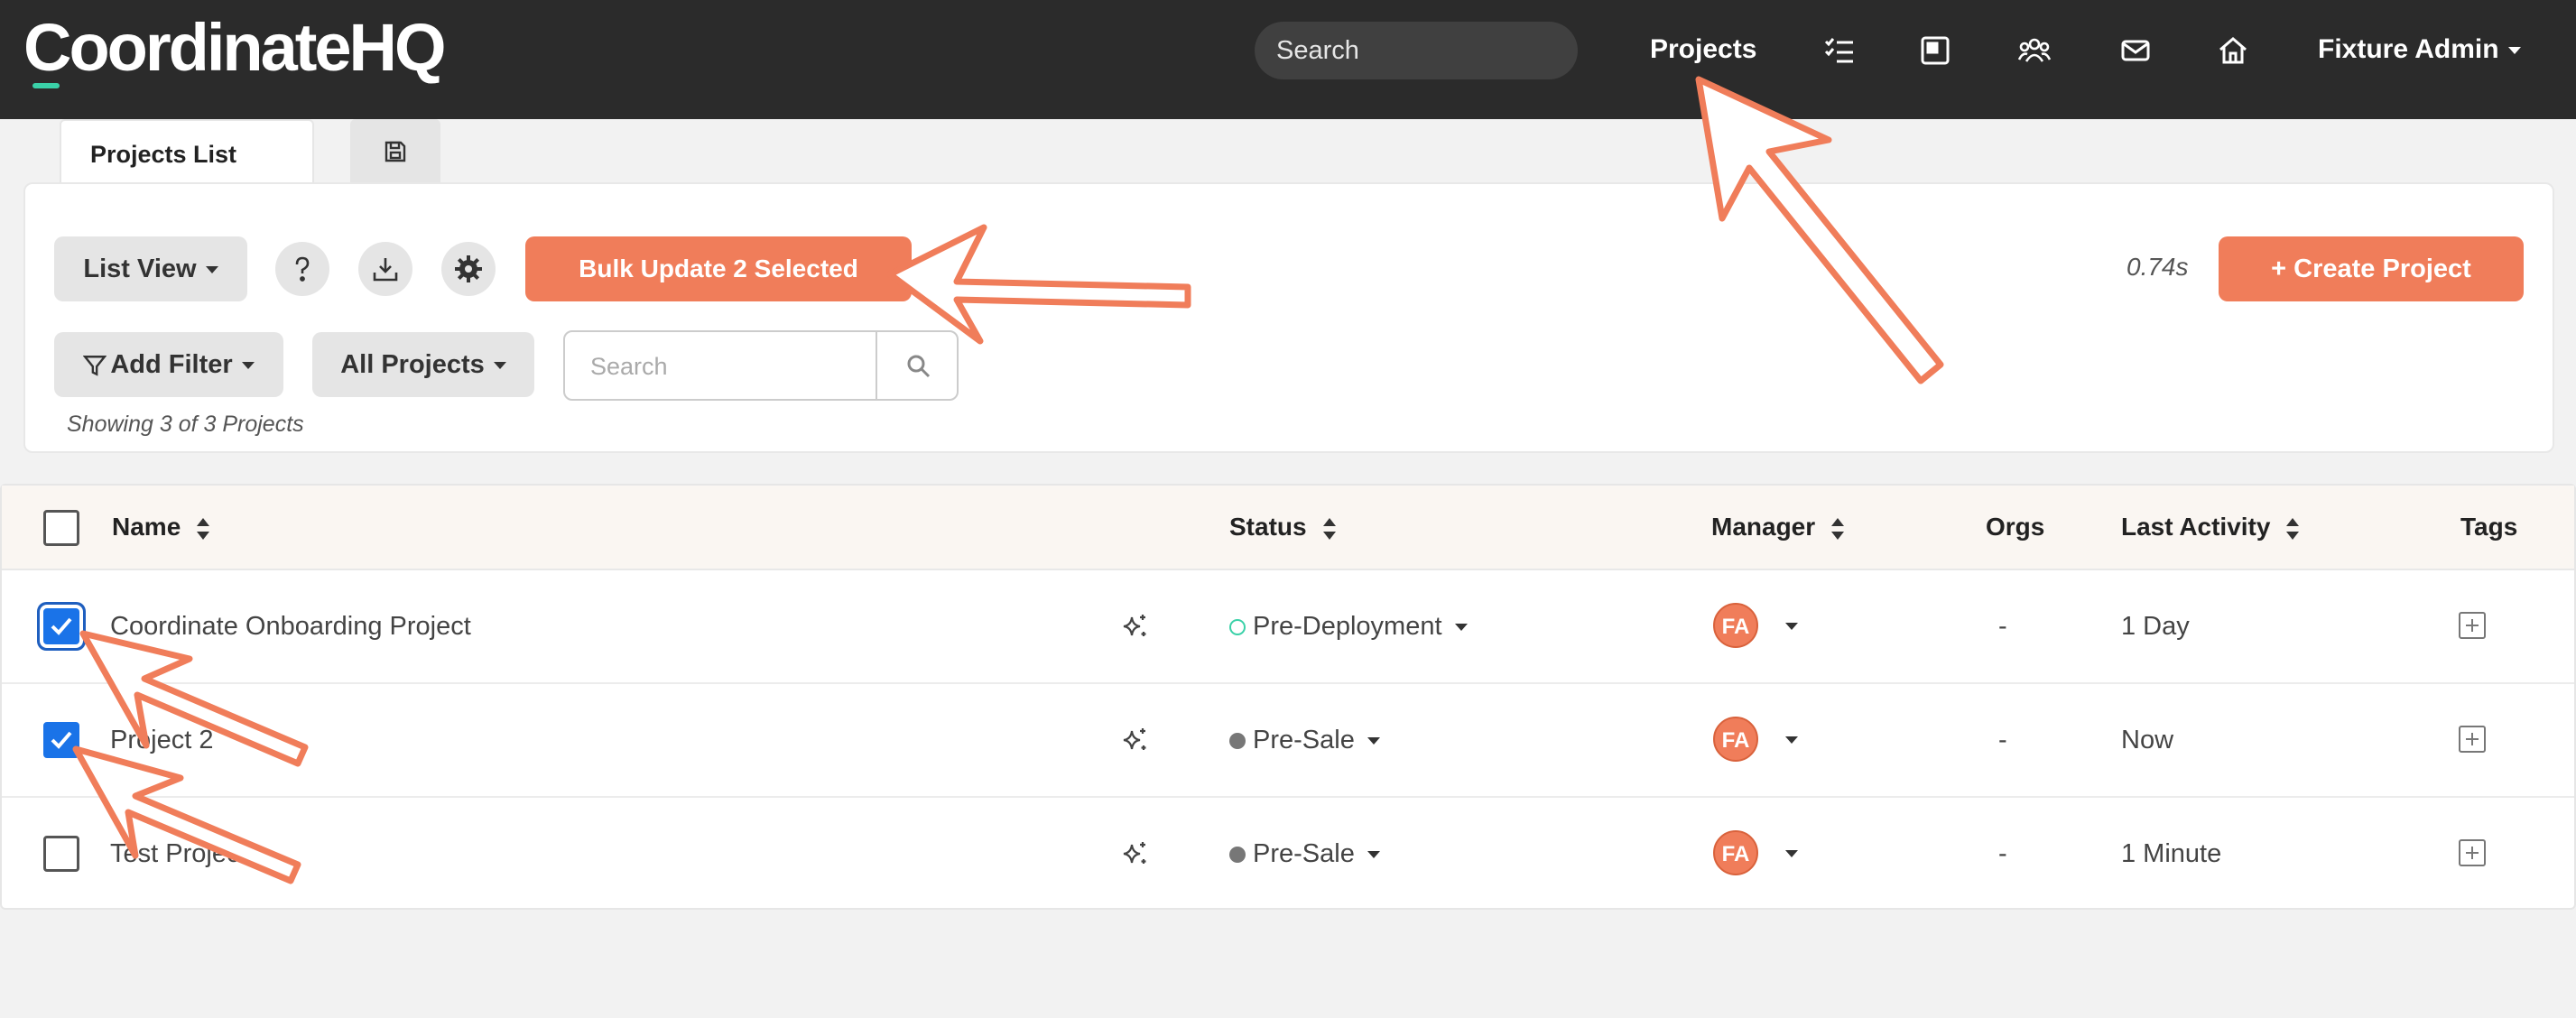 Image resolution: width=2576 pixels, height=1018 pixels. What do you see at coordinates (235, 51) in the screenshot?
I see `app-logo: CoordinateHQ` at bounding box center [235, 51].